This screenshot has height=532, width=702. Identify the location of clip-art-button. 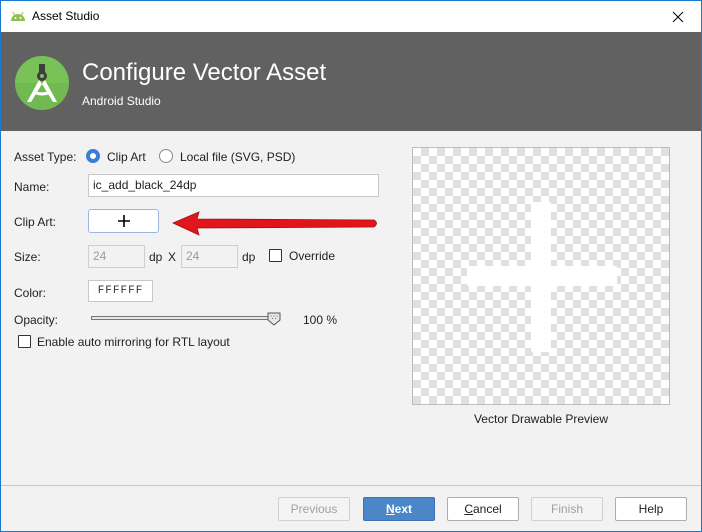
(123, 221).